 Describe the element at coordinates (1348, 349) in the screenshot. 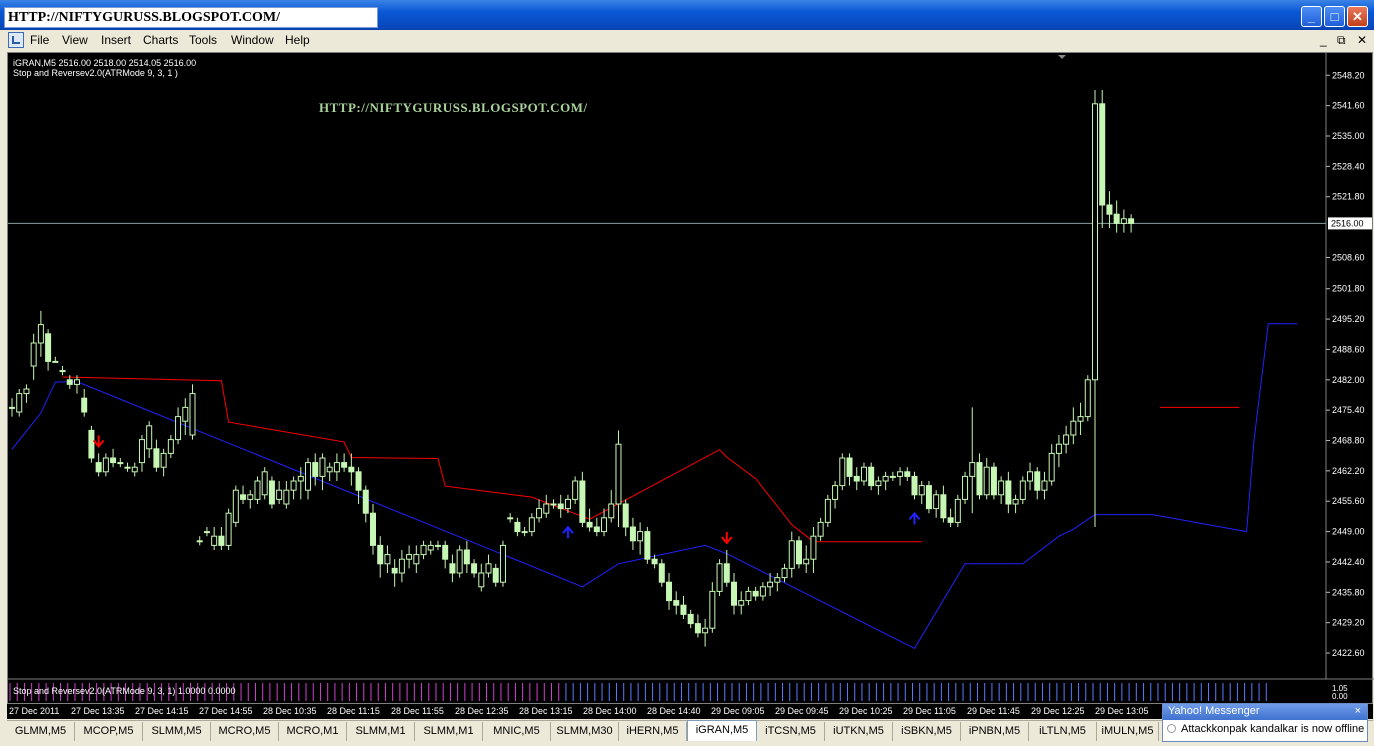

I see `price-tick-label: 2488.60` at that location.